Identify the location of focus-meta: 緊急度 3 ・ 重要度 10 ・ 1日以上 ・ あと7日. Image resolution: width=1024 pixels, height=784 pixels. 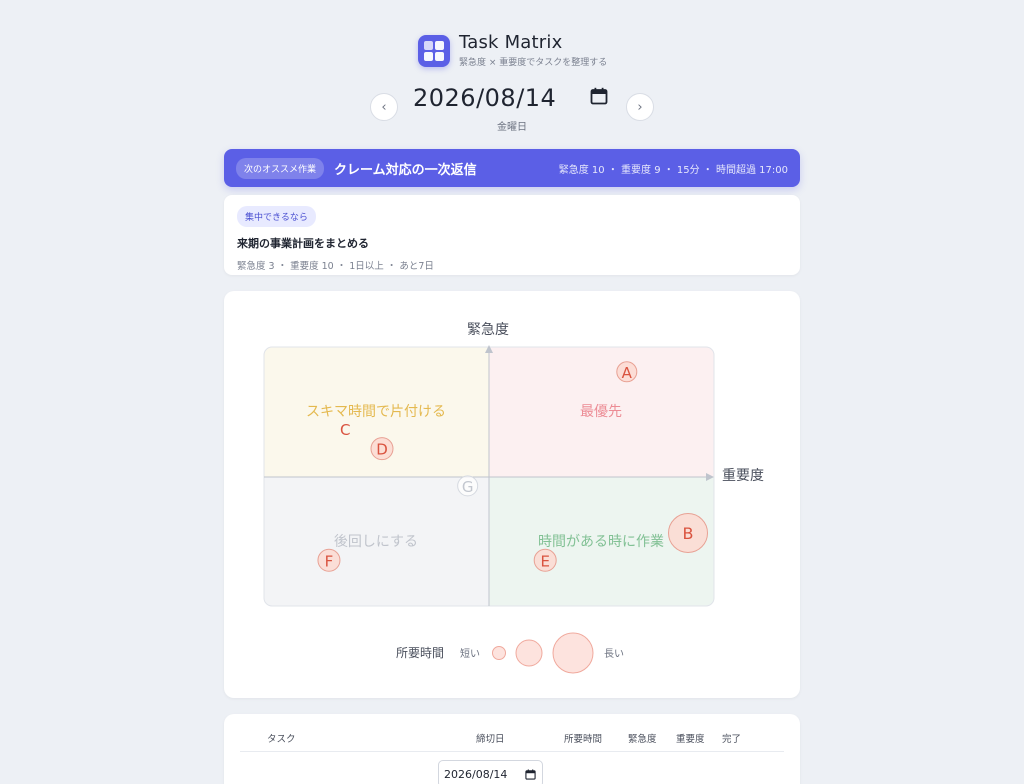
(335, 266).